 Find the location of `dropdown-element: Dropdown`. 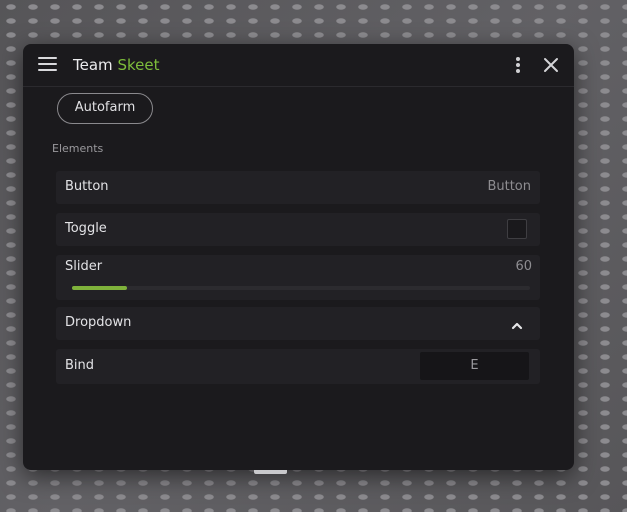

dropdown-element: Dropdown is located at coordinates (298, 323).